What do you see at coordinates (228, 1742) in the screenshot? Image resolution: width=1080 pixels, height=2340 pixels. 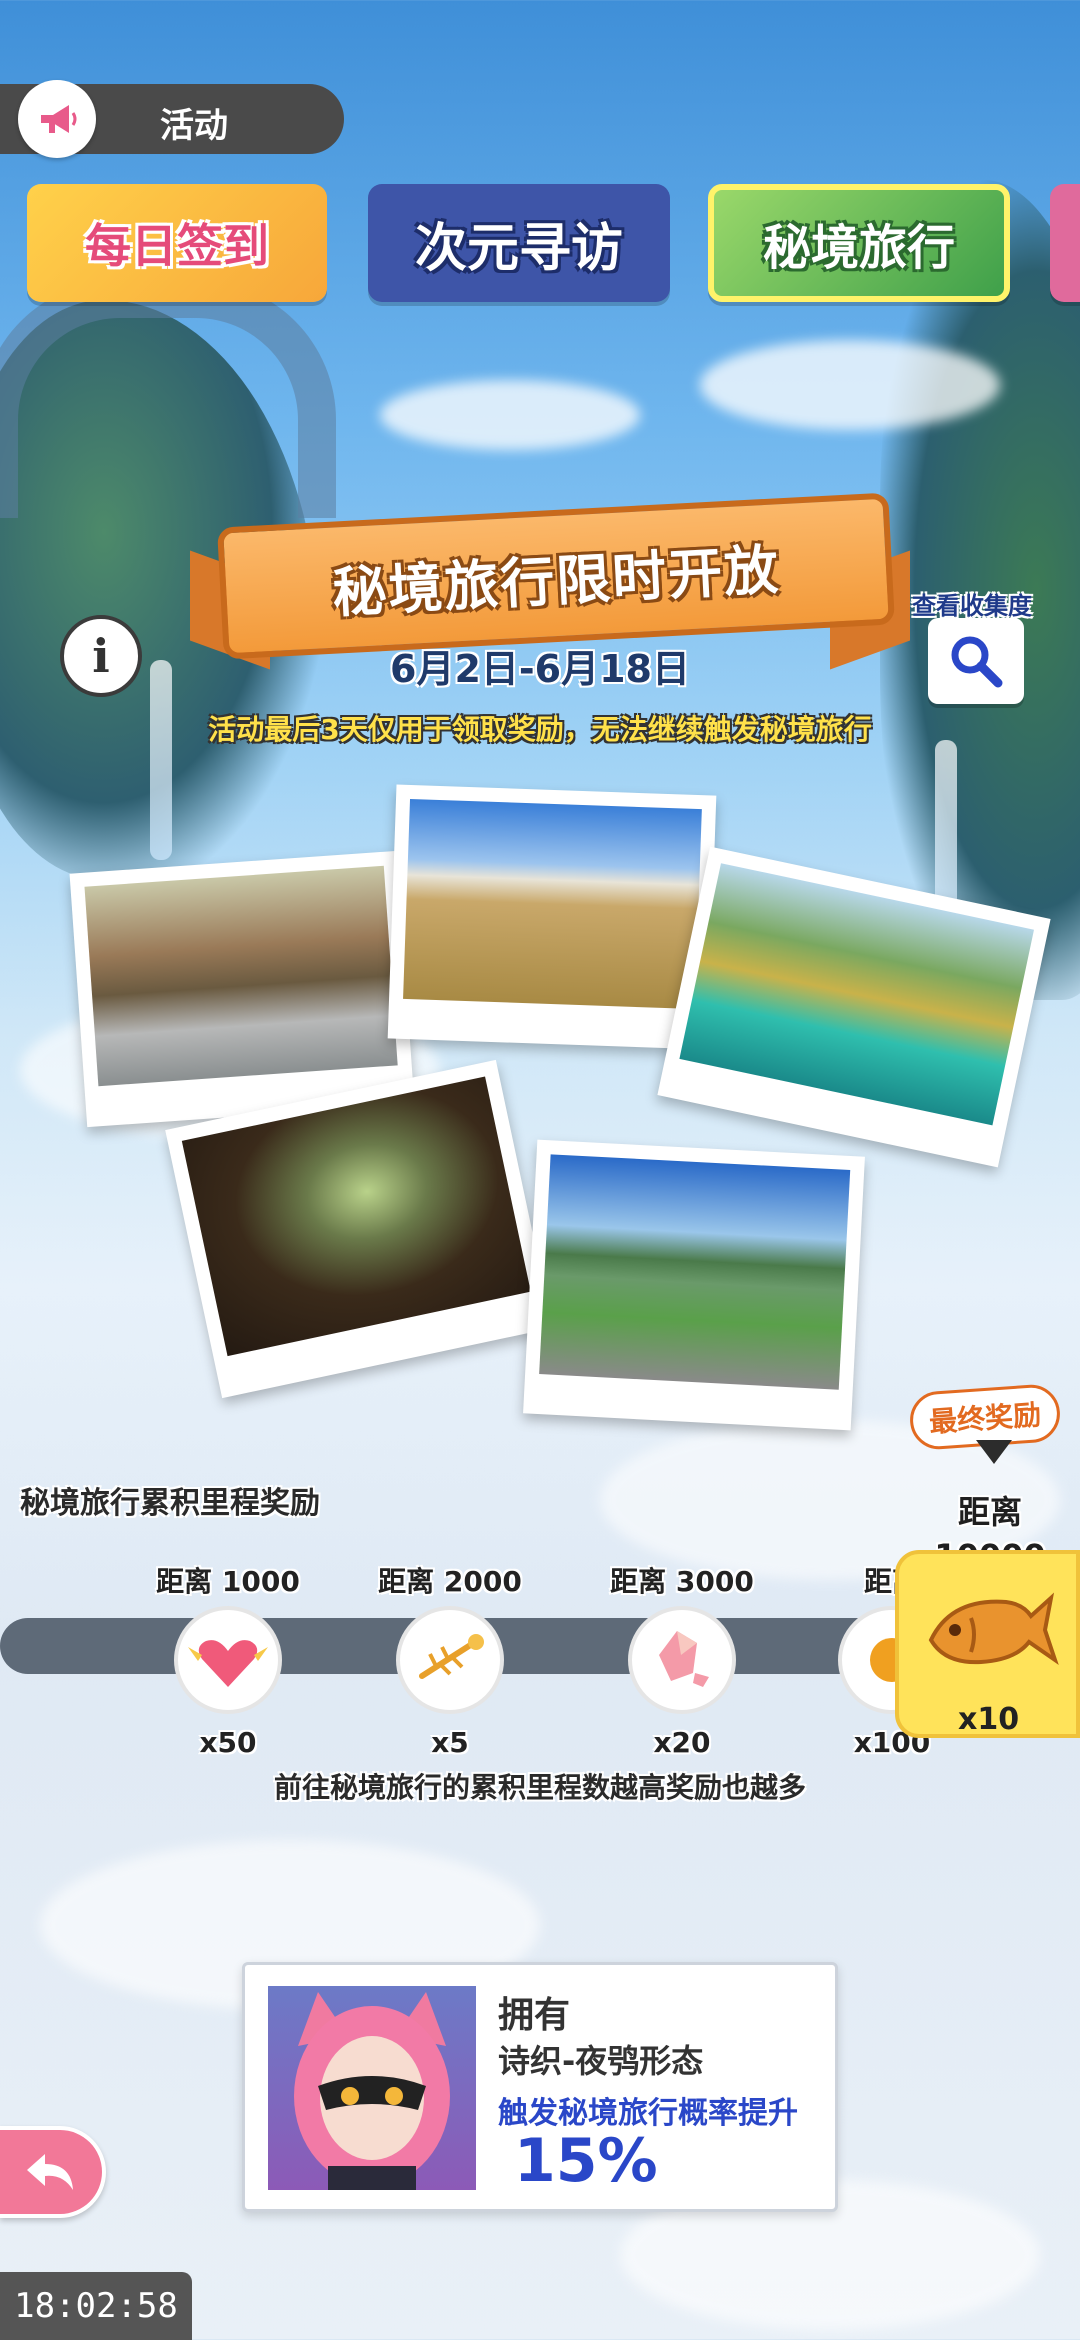 I see `milestone-qty: x50` at bounding box center [228, 1742].